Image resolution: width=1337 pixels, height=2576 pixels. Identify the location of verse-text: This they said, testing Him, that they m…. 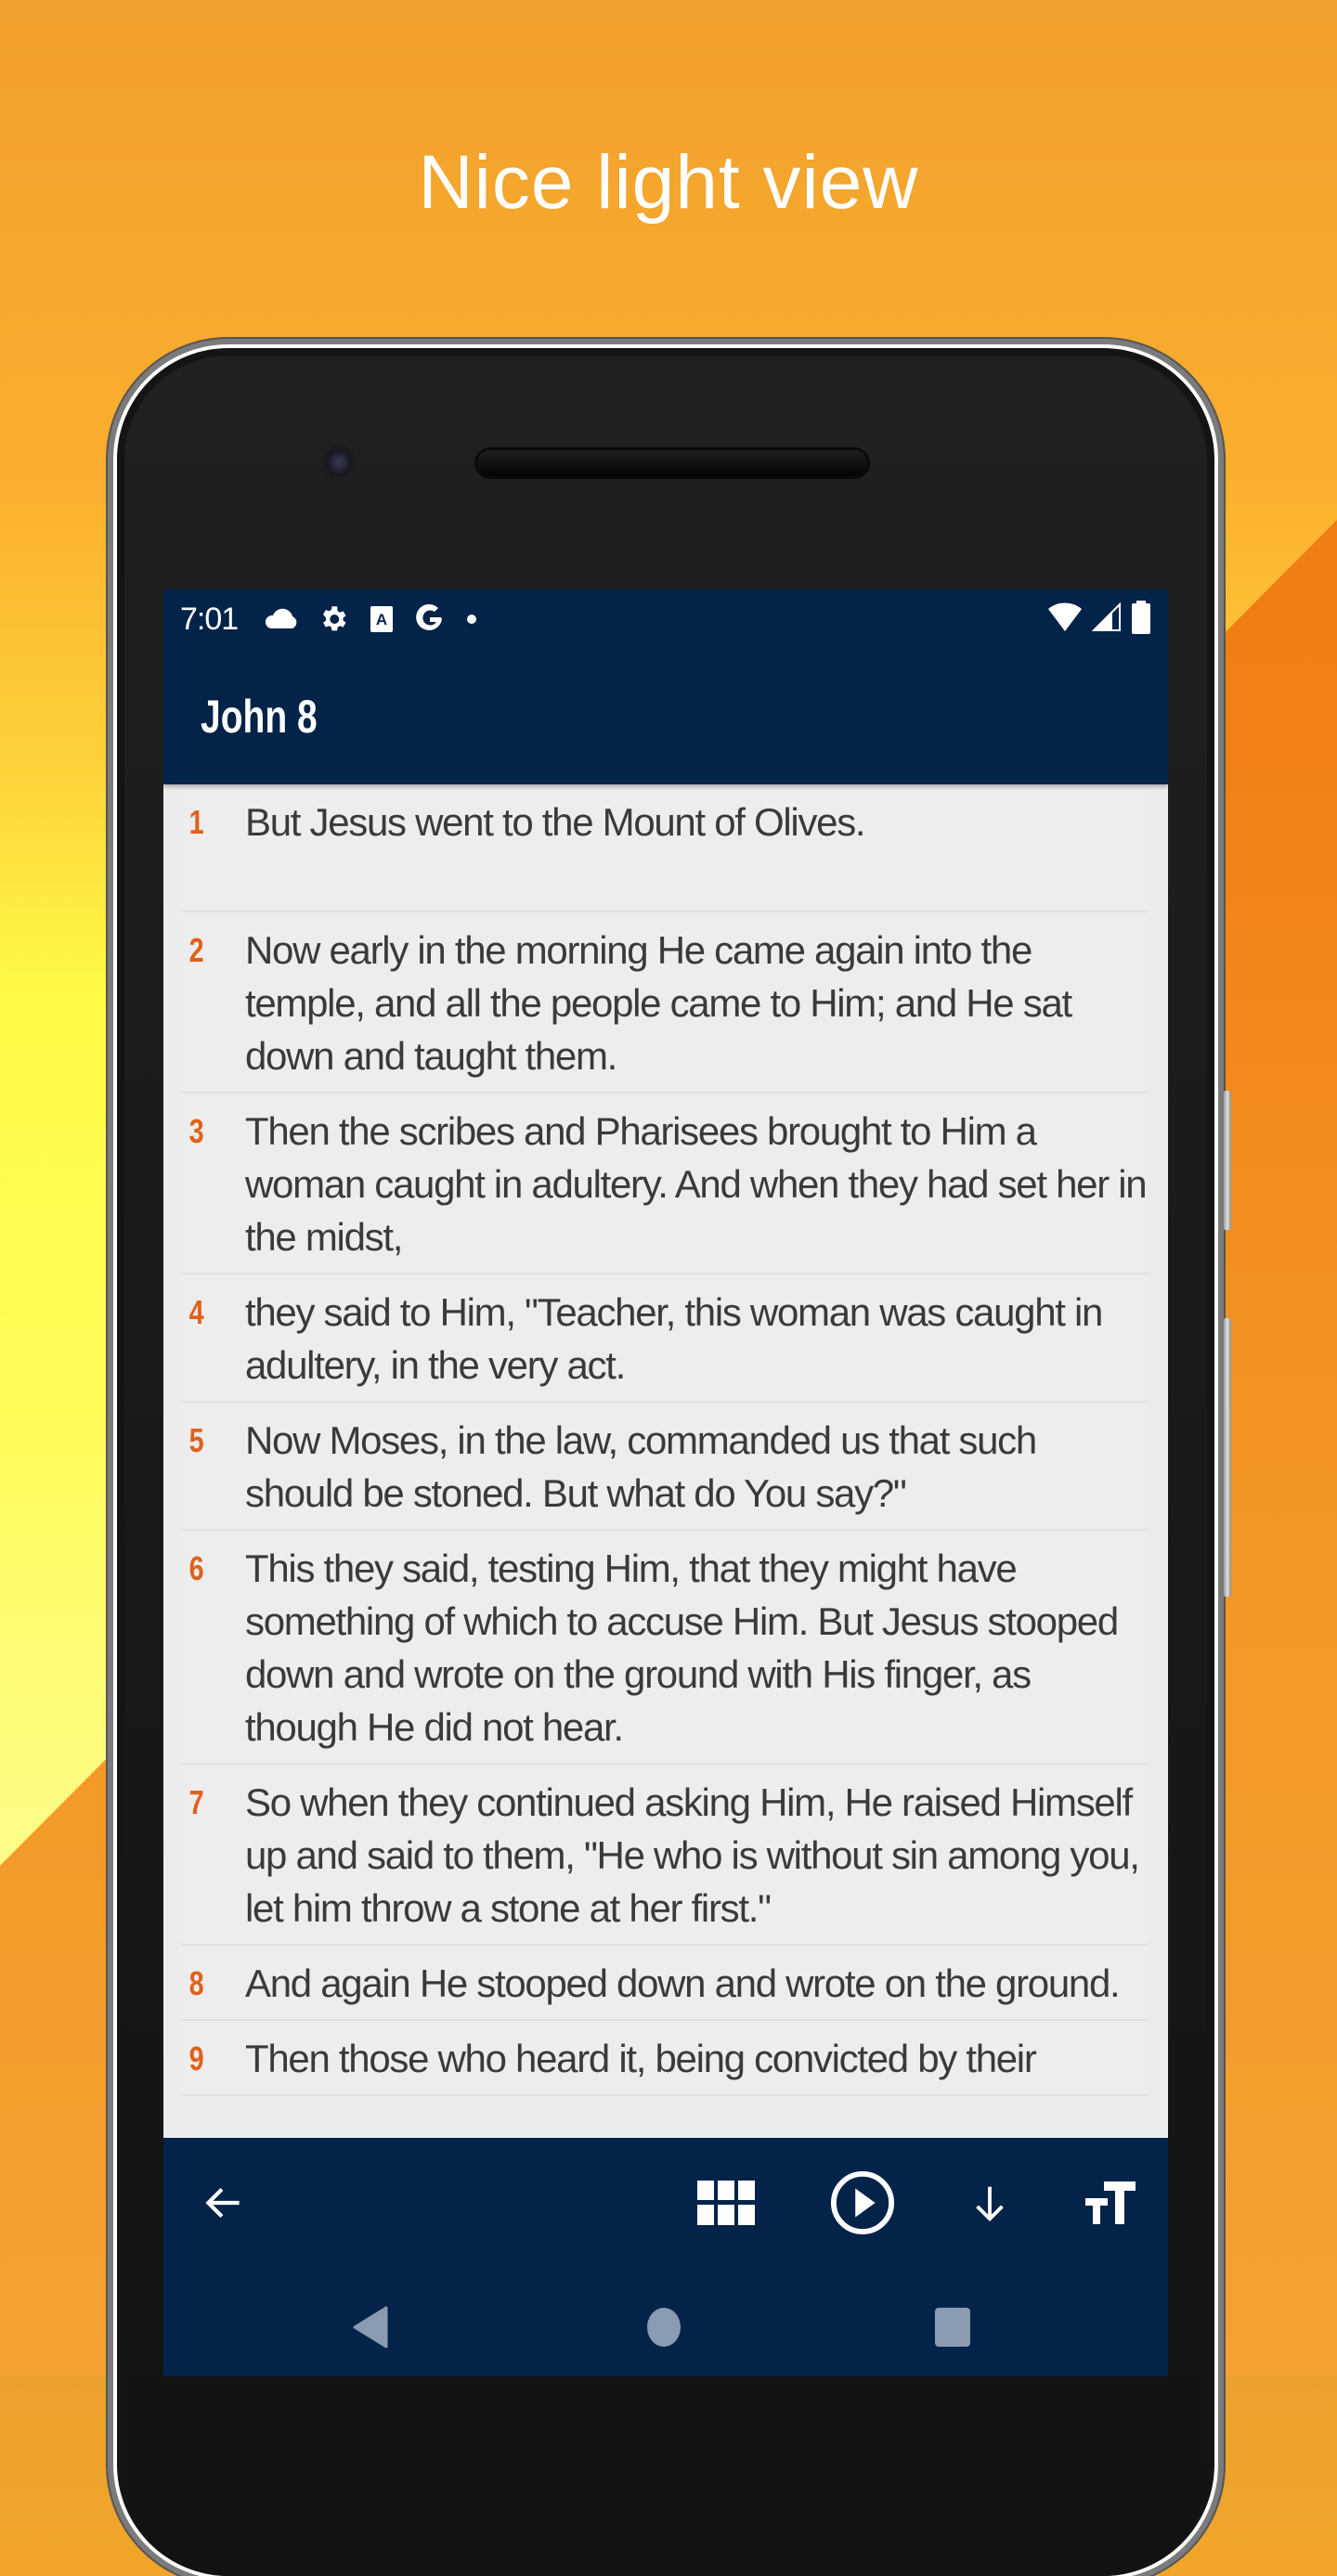
(682, 1648).